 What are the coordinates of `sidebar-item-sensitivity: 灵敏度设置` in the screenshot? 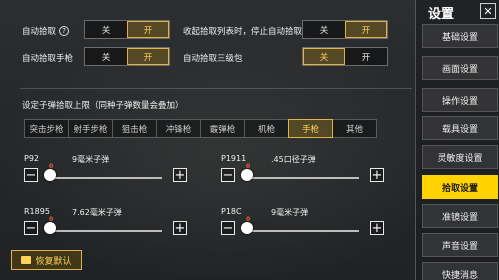 It's located at (460, 157).